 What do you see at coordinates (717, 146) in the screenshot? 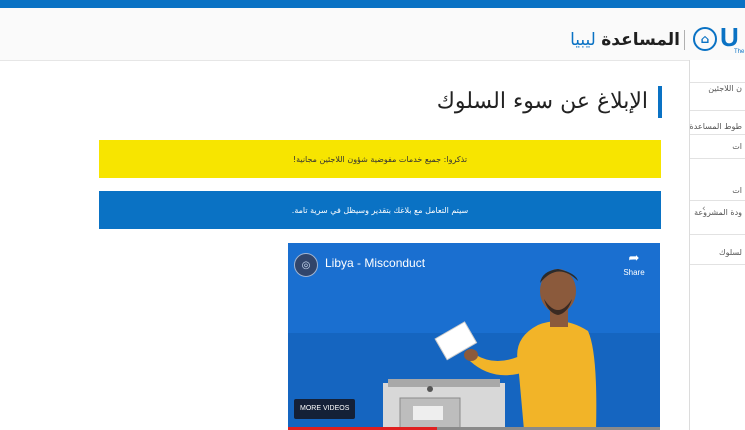
I see `sidebar-item-3: ات` at bounding box center [717, 146].